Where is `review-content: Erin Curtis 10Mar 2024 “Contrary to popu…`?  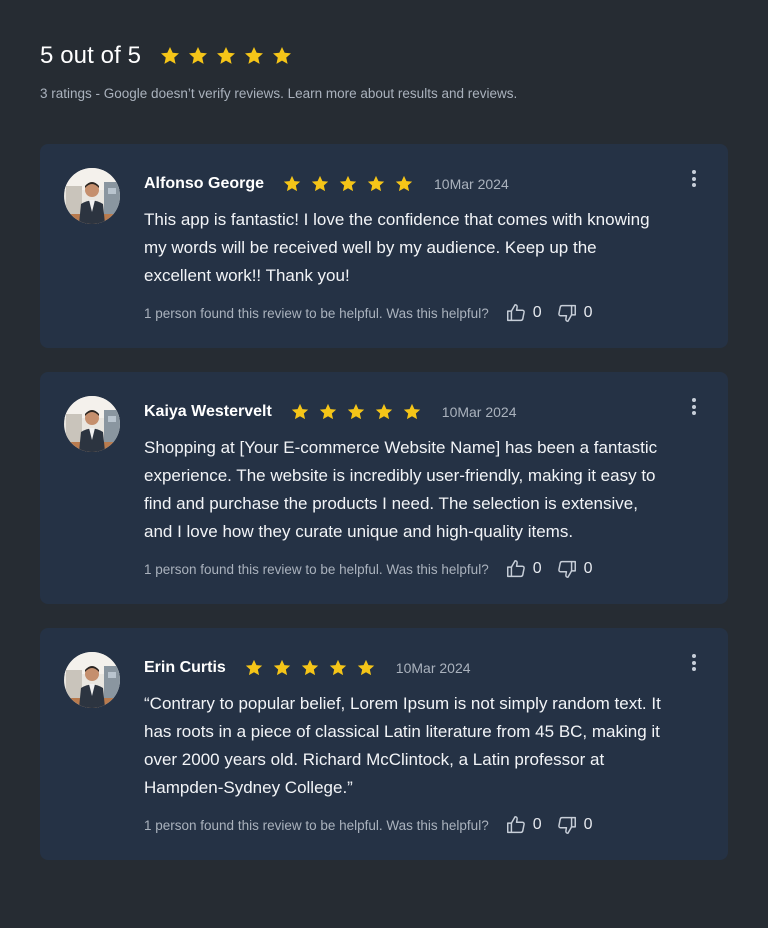
review-content: Erin Curtis 10Mar 2024 “Contrary to popu… is located at coordinates (424, 744).